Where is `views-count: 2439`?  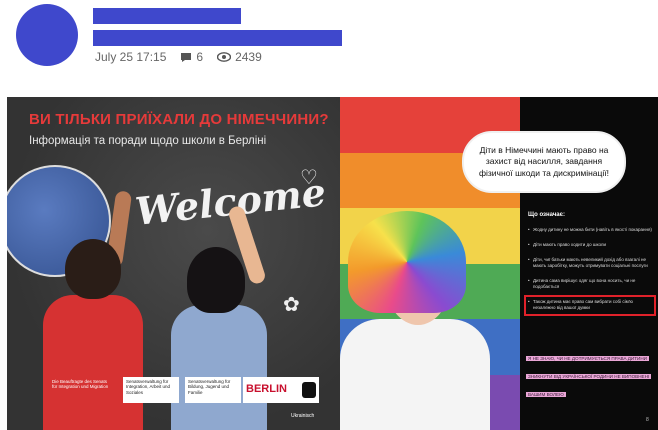 views-count: 2439 is located at coordinates (239, 57).